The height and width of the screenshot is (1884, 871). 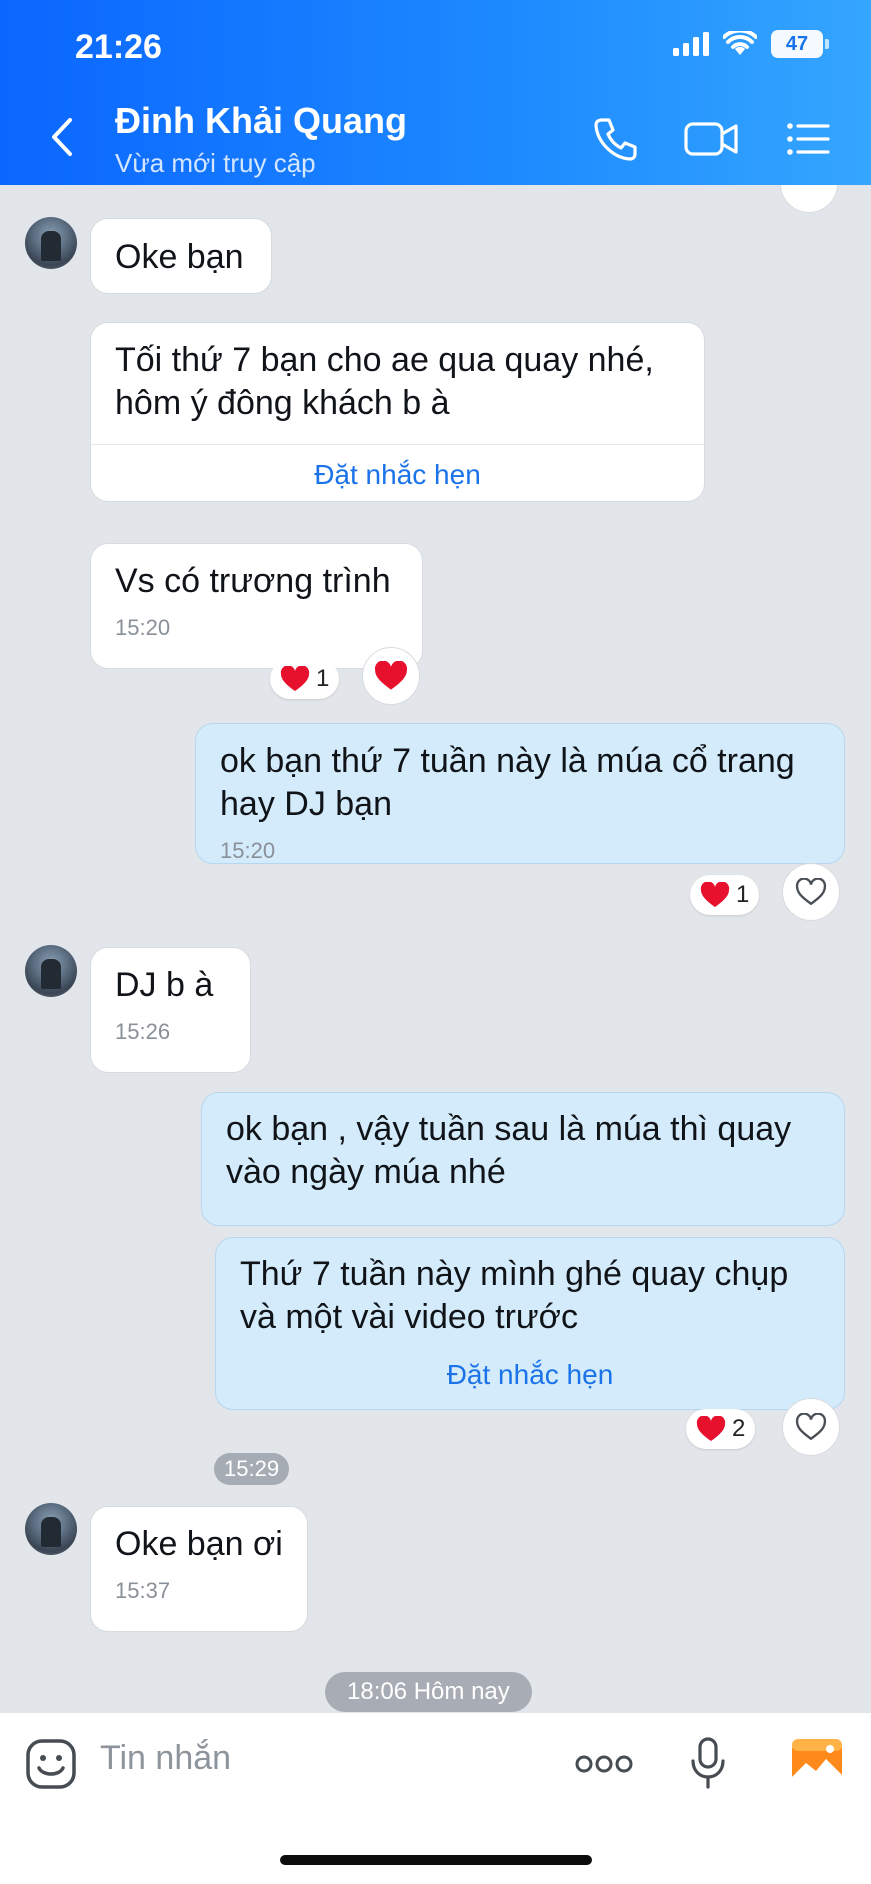 What do you see at coordinates (428, 1692) in the screenshot?
I see `day-separator: 18:06 Hôm nay` at bounding box center [428, 1692].